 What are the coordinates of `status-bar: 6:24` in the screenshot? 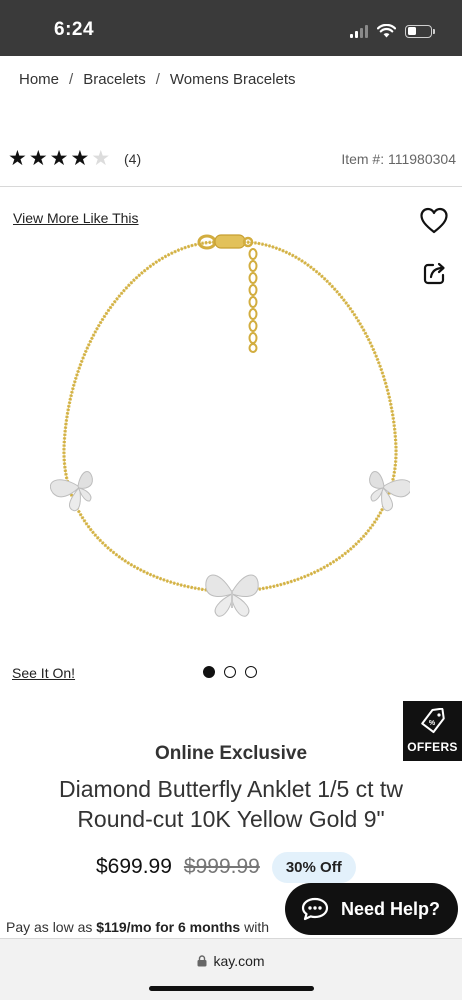 It's located at (231, 28).